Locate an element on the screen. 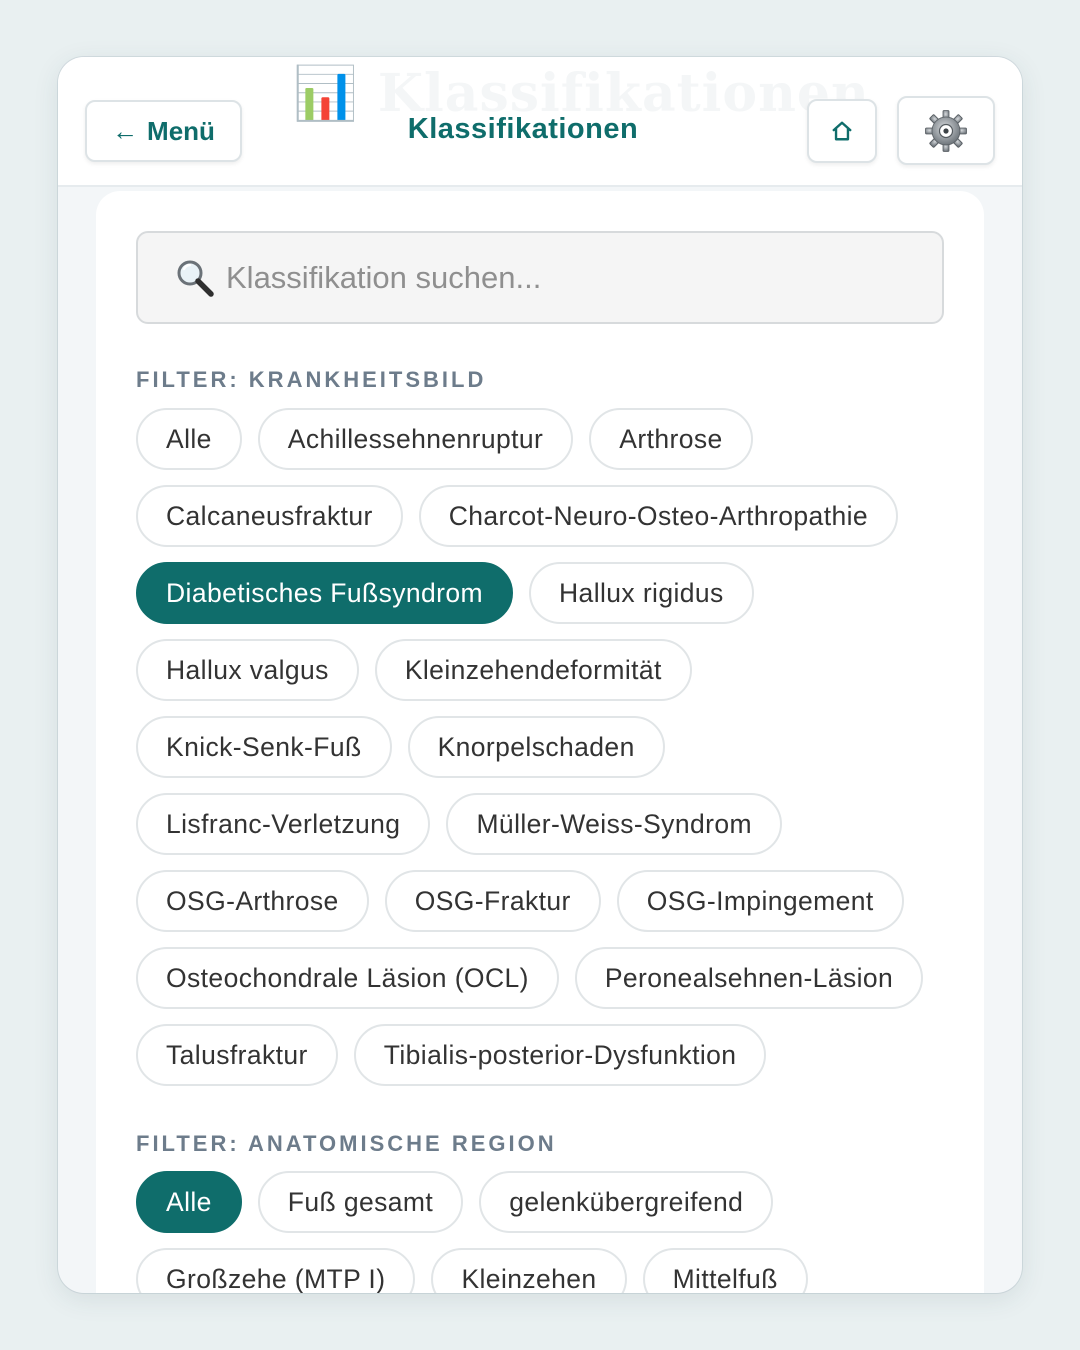 This screenshot has width=1080, height=1350. filter-chip-disease: Kleinzehendeformität is located at coordinates (533, 670).